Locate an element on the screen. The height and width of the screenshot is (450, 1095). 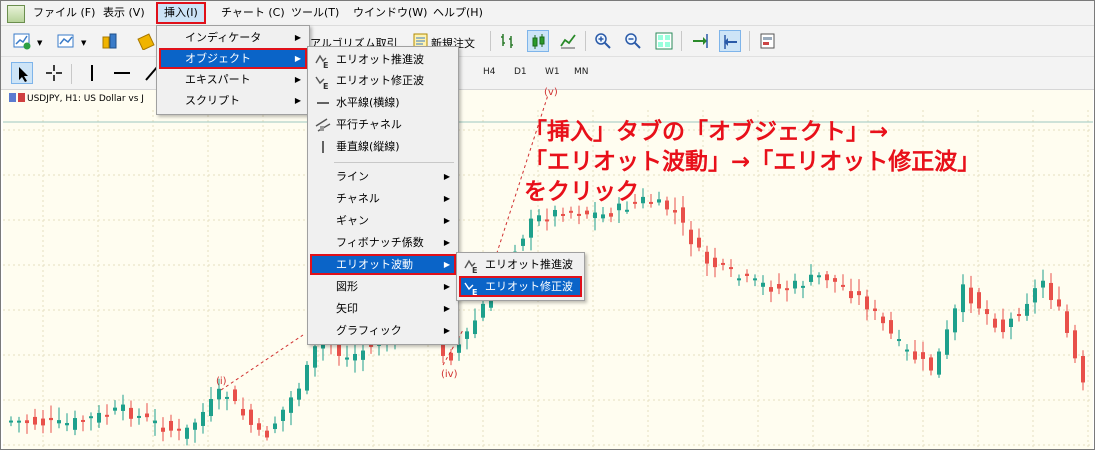
menu-file: ファイル (F) is located at coordinates (64, 13).